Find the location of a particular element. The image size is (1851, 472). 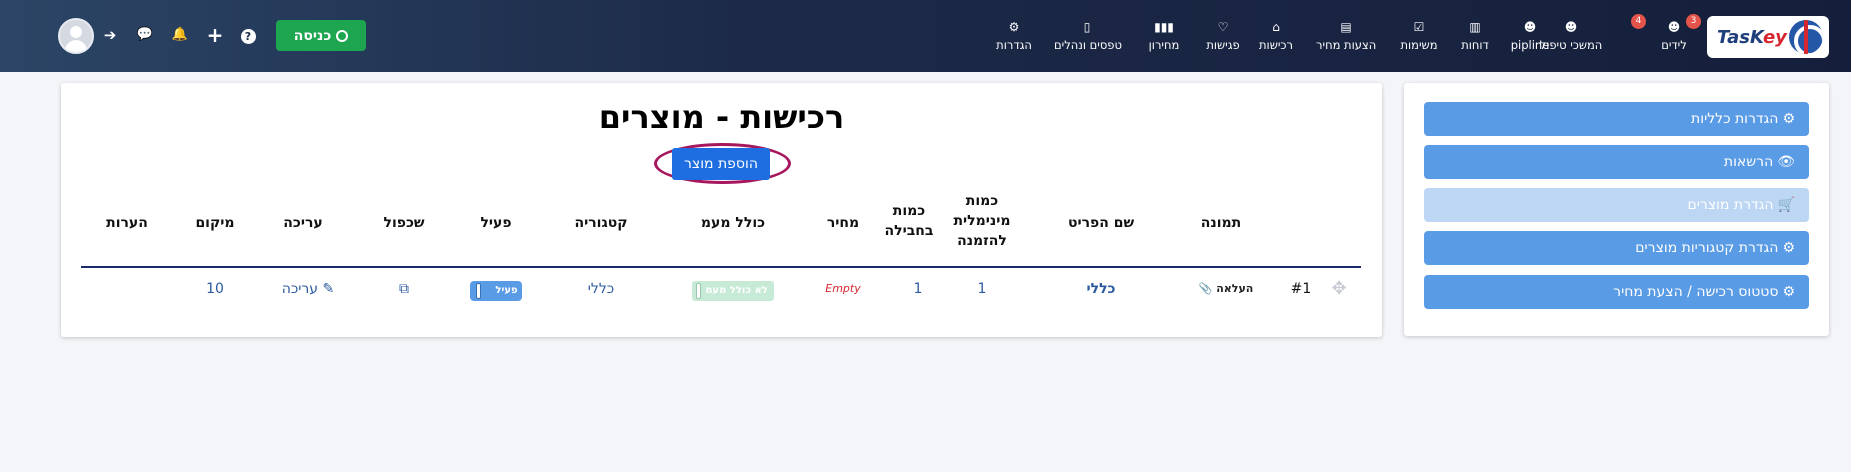

col-header-active: פעיל is located at coordinates (496, 223).